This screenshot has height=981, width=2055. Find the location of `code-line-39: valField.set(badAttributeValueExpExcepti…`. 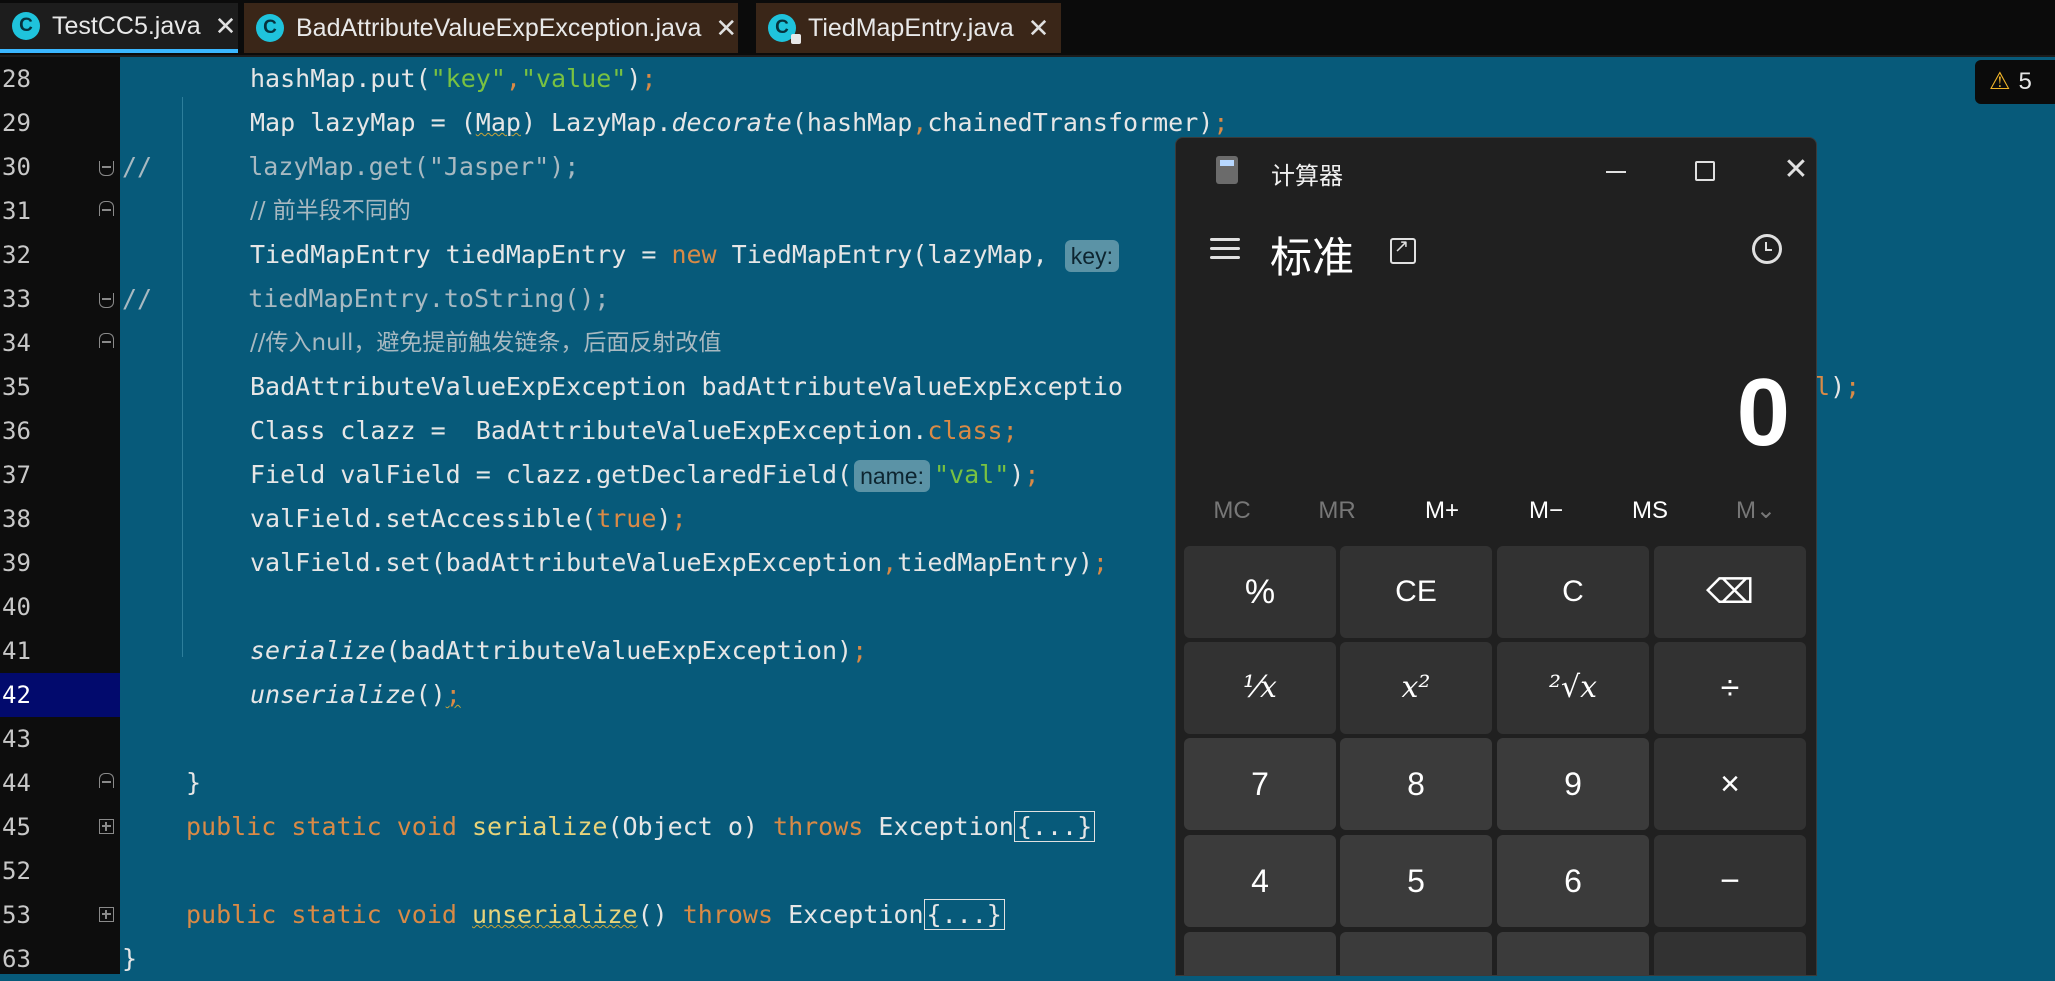

code-line-39: valField.set(badAttributeValueExpExcepti… is located at coordinates (679, 563).